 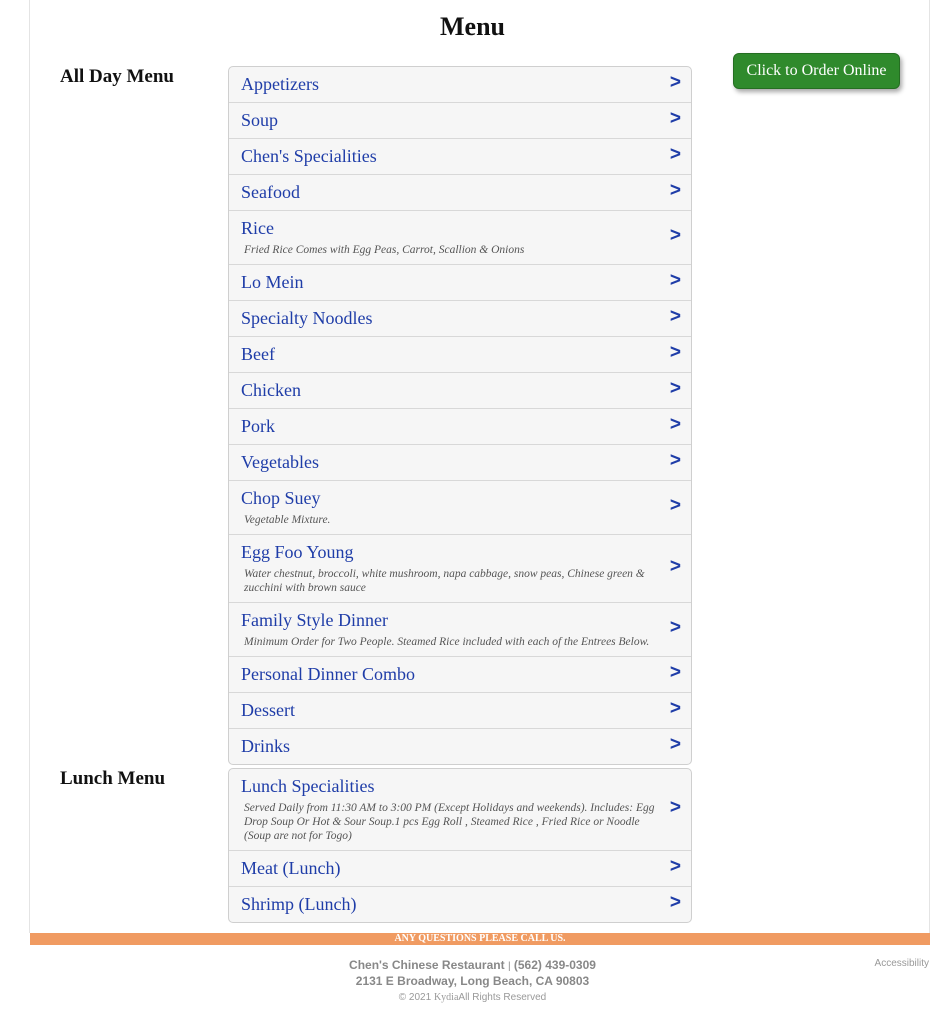 What do you see at coordinates (265, 746) in the screenshot?
I see `menu-item-label: Drinks` at bounding box center [265, 746].